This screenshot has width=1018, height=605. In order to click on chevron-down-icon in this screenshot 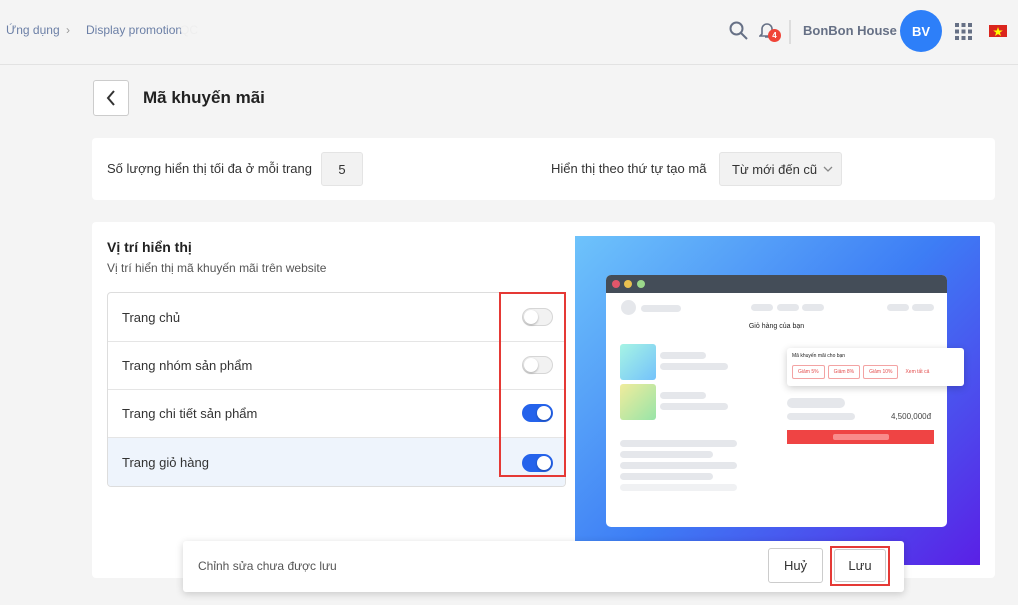, I will do `click(828, 169)`.